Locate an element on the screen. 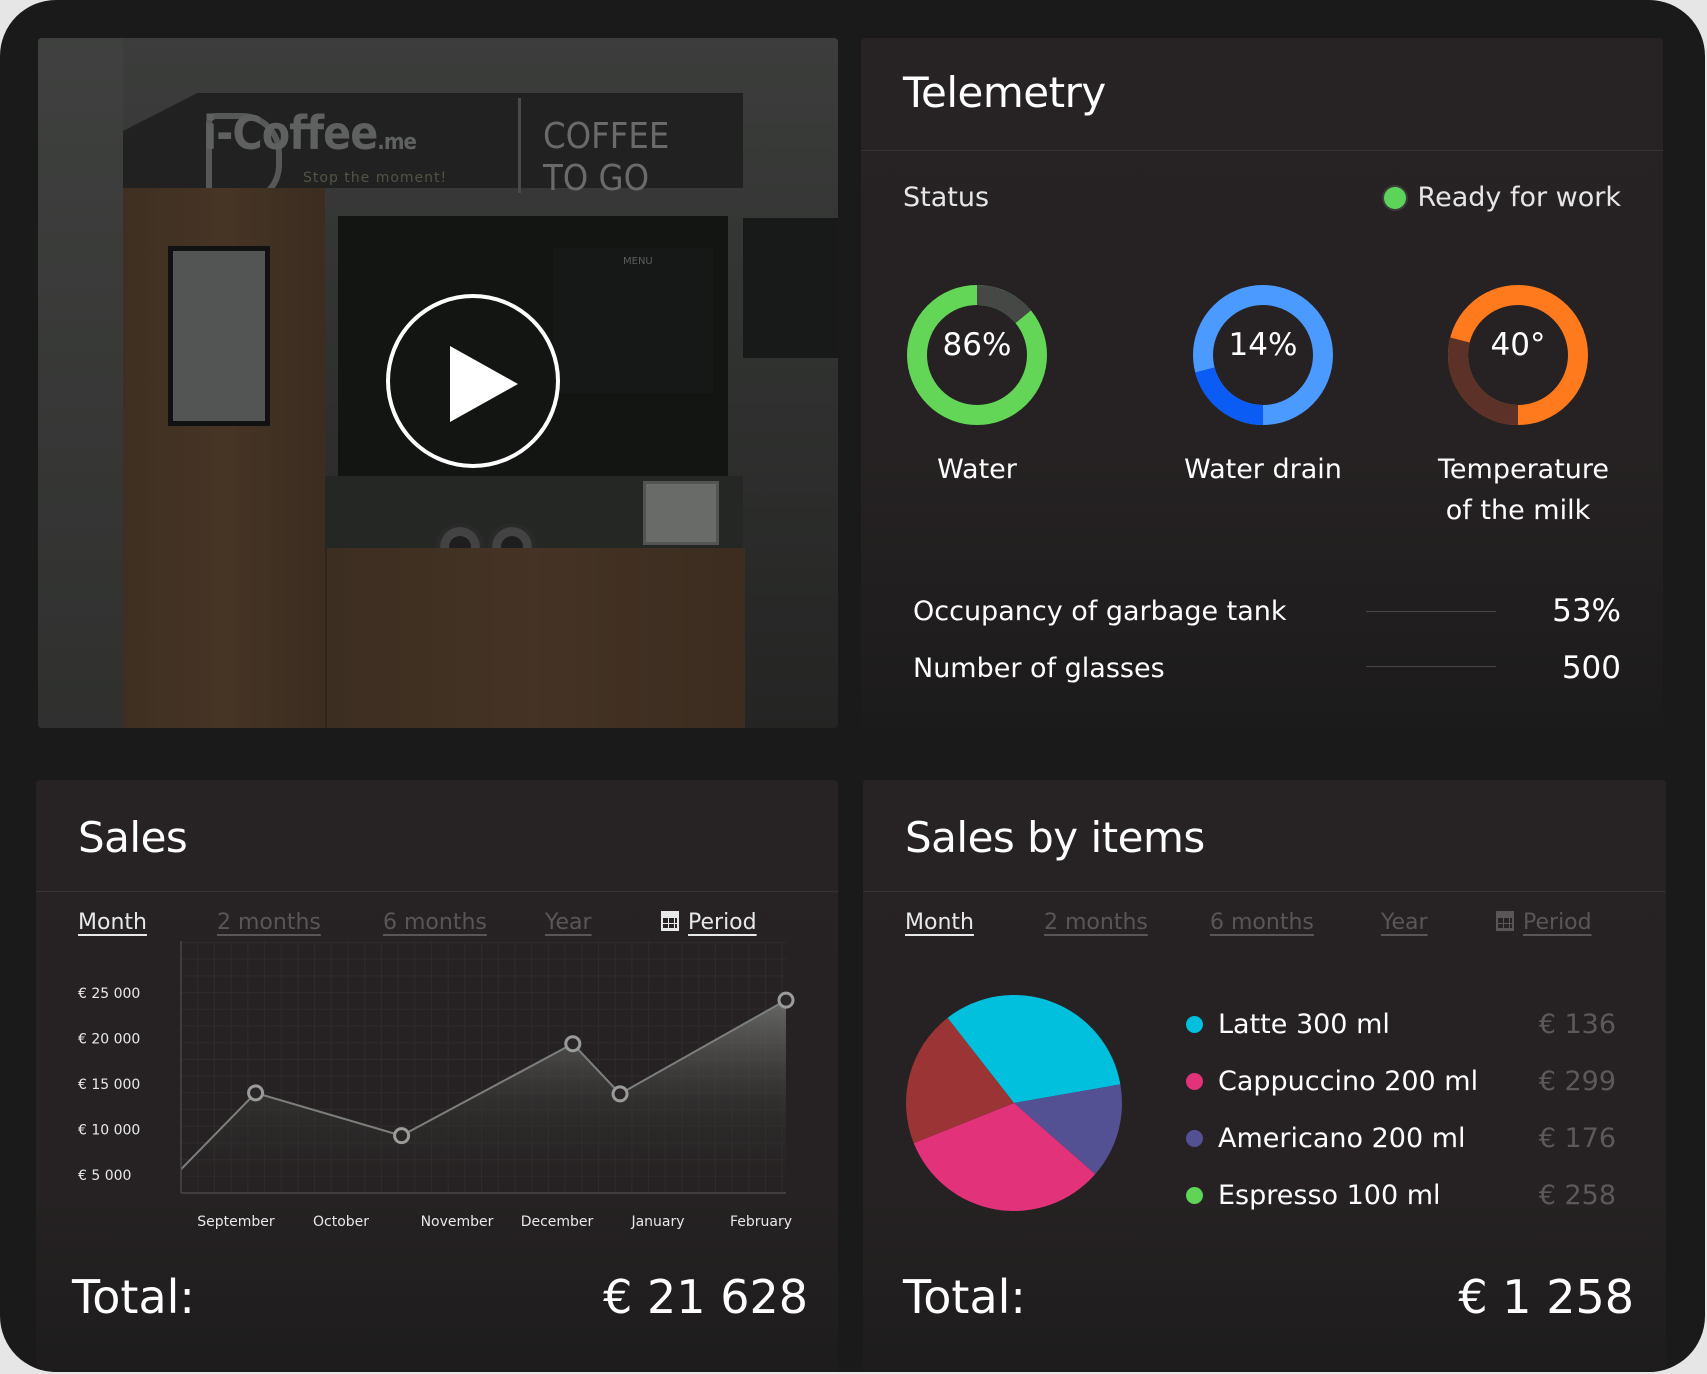 Image resolution: width=1707 pixels, height=1374 pixels. calendar-icon is located at coordinates (1505, 921).